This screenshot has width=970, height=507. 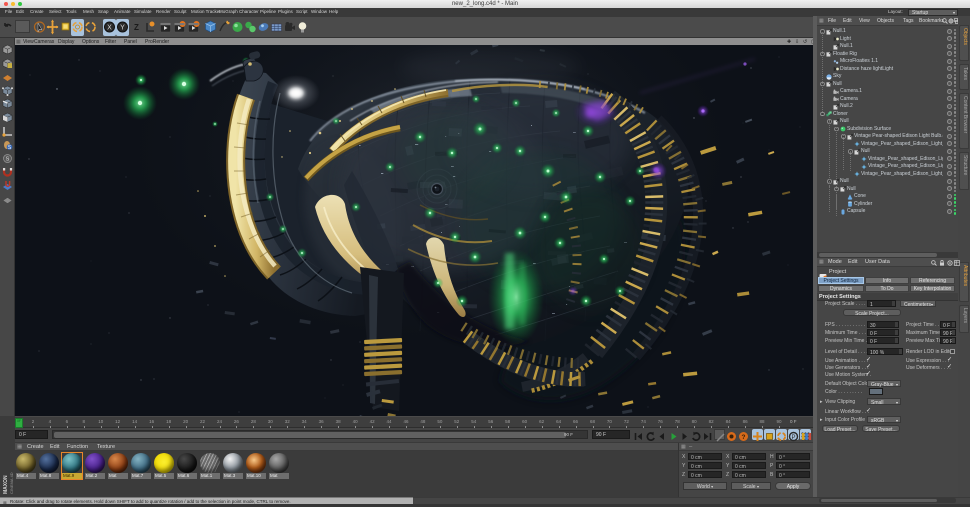 What do you see at coordinates (136, 27) in the screenshot?
I see `svg-text: Z` at bounding box center [136, 27].